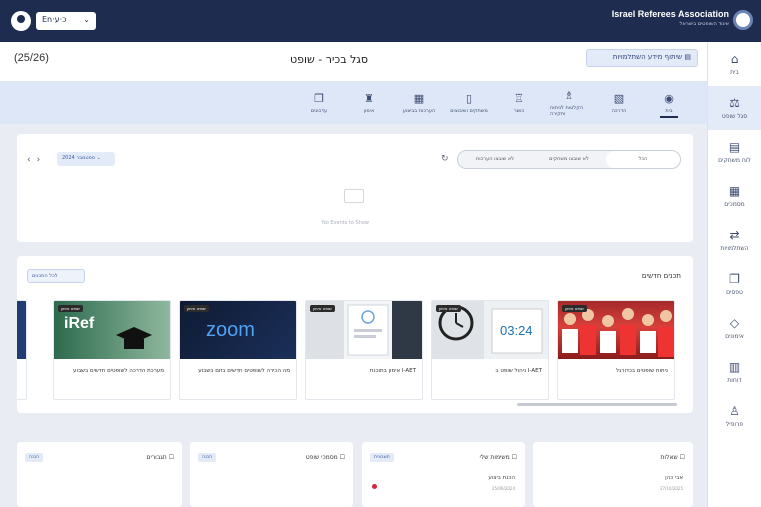 This screenshot has height=507, width=761. What do you see at coordinates (354, 196) in the screenshot?
I see `empty-calendar-icon` at bounding box center [354, 196].